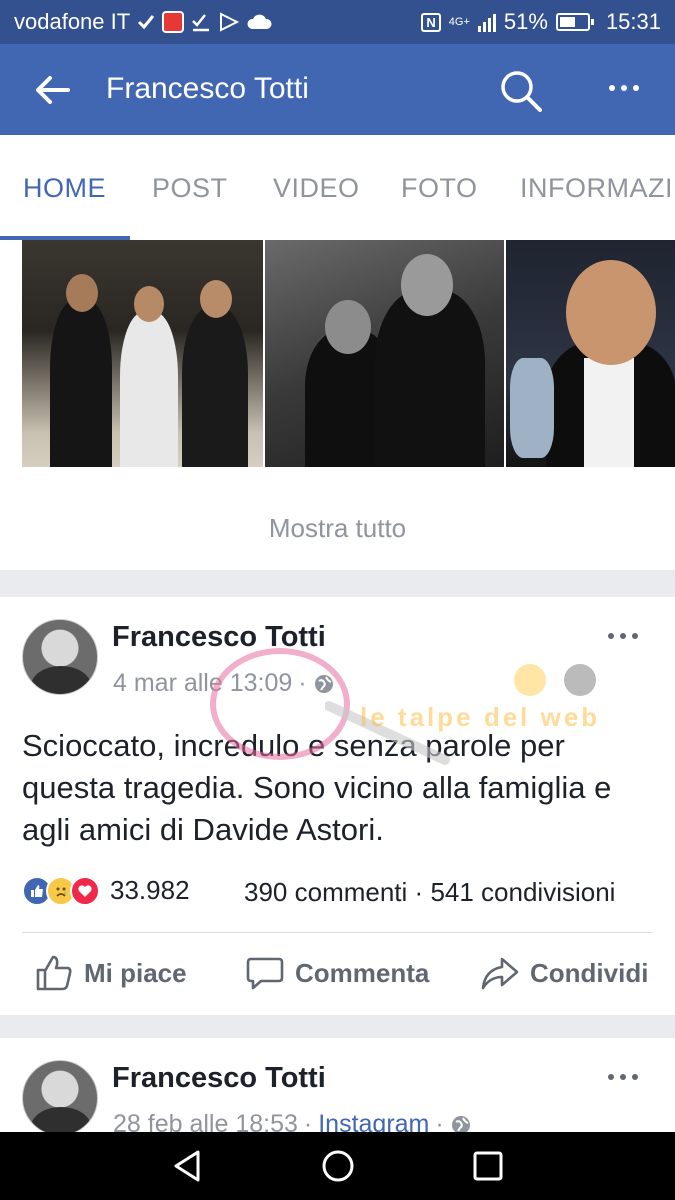 This screenshot has width=675, height=1200. Describe the element at coordinates (52, 90) in the screenshot. I see `arrow-back-icon` at that location.